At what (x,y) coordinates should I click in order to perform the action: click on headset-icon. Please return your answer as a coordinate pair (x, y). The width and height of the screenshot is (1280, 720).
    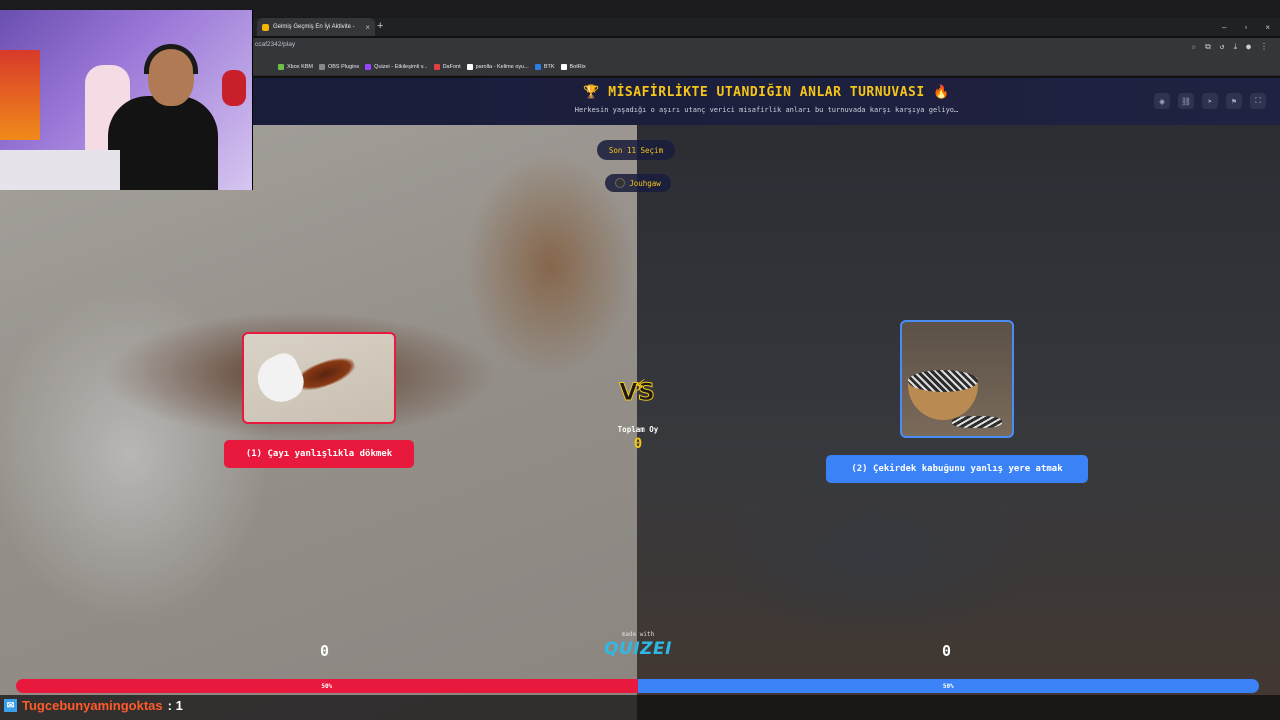
    Looking at the image, I should click on (171, 59).